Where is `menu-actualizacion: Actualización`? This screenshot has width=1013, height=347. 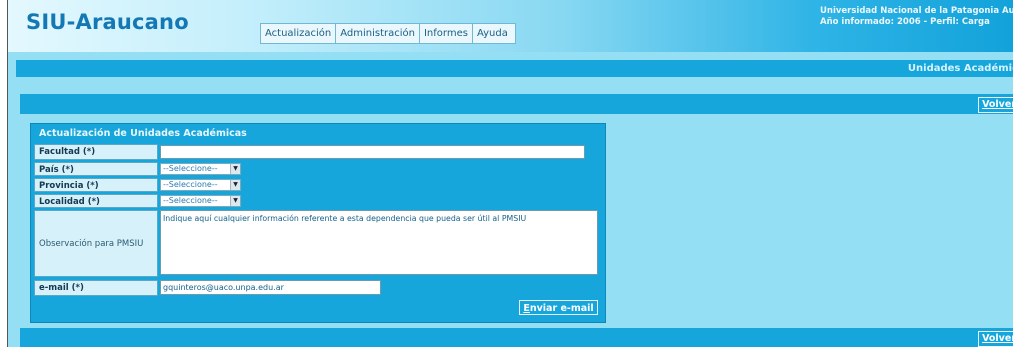 menu-actualizacion: Actualización is located at coordinates (299, 33).